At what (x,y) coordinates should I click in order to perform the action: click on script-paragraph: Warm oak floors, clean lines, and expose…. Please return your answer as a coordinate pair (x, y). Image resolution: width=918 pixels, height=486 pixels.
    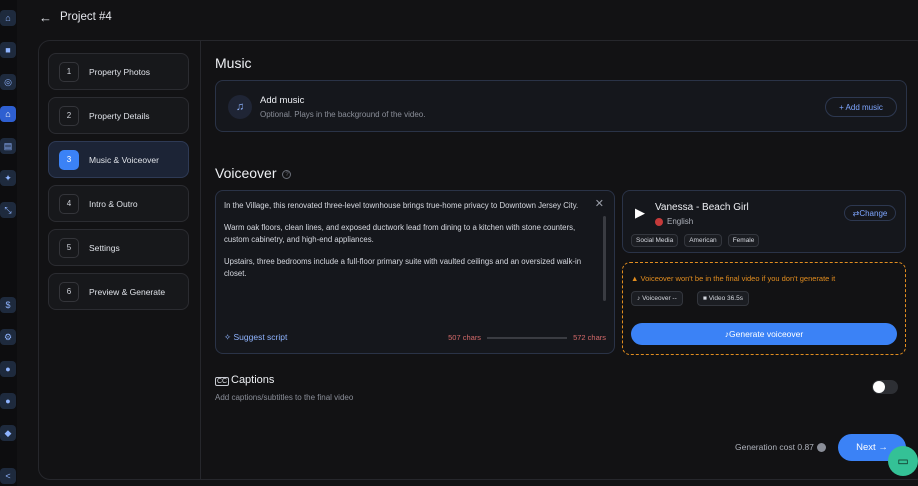
    Looking at the image, I should click on (400, 233).